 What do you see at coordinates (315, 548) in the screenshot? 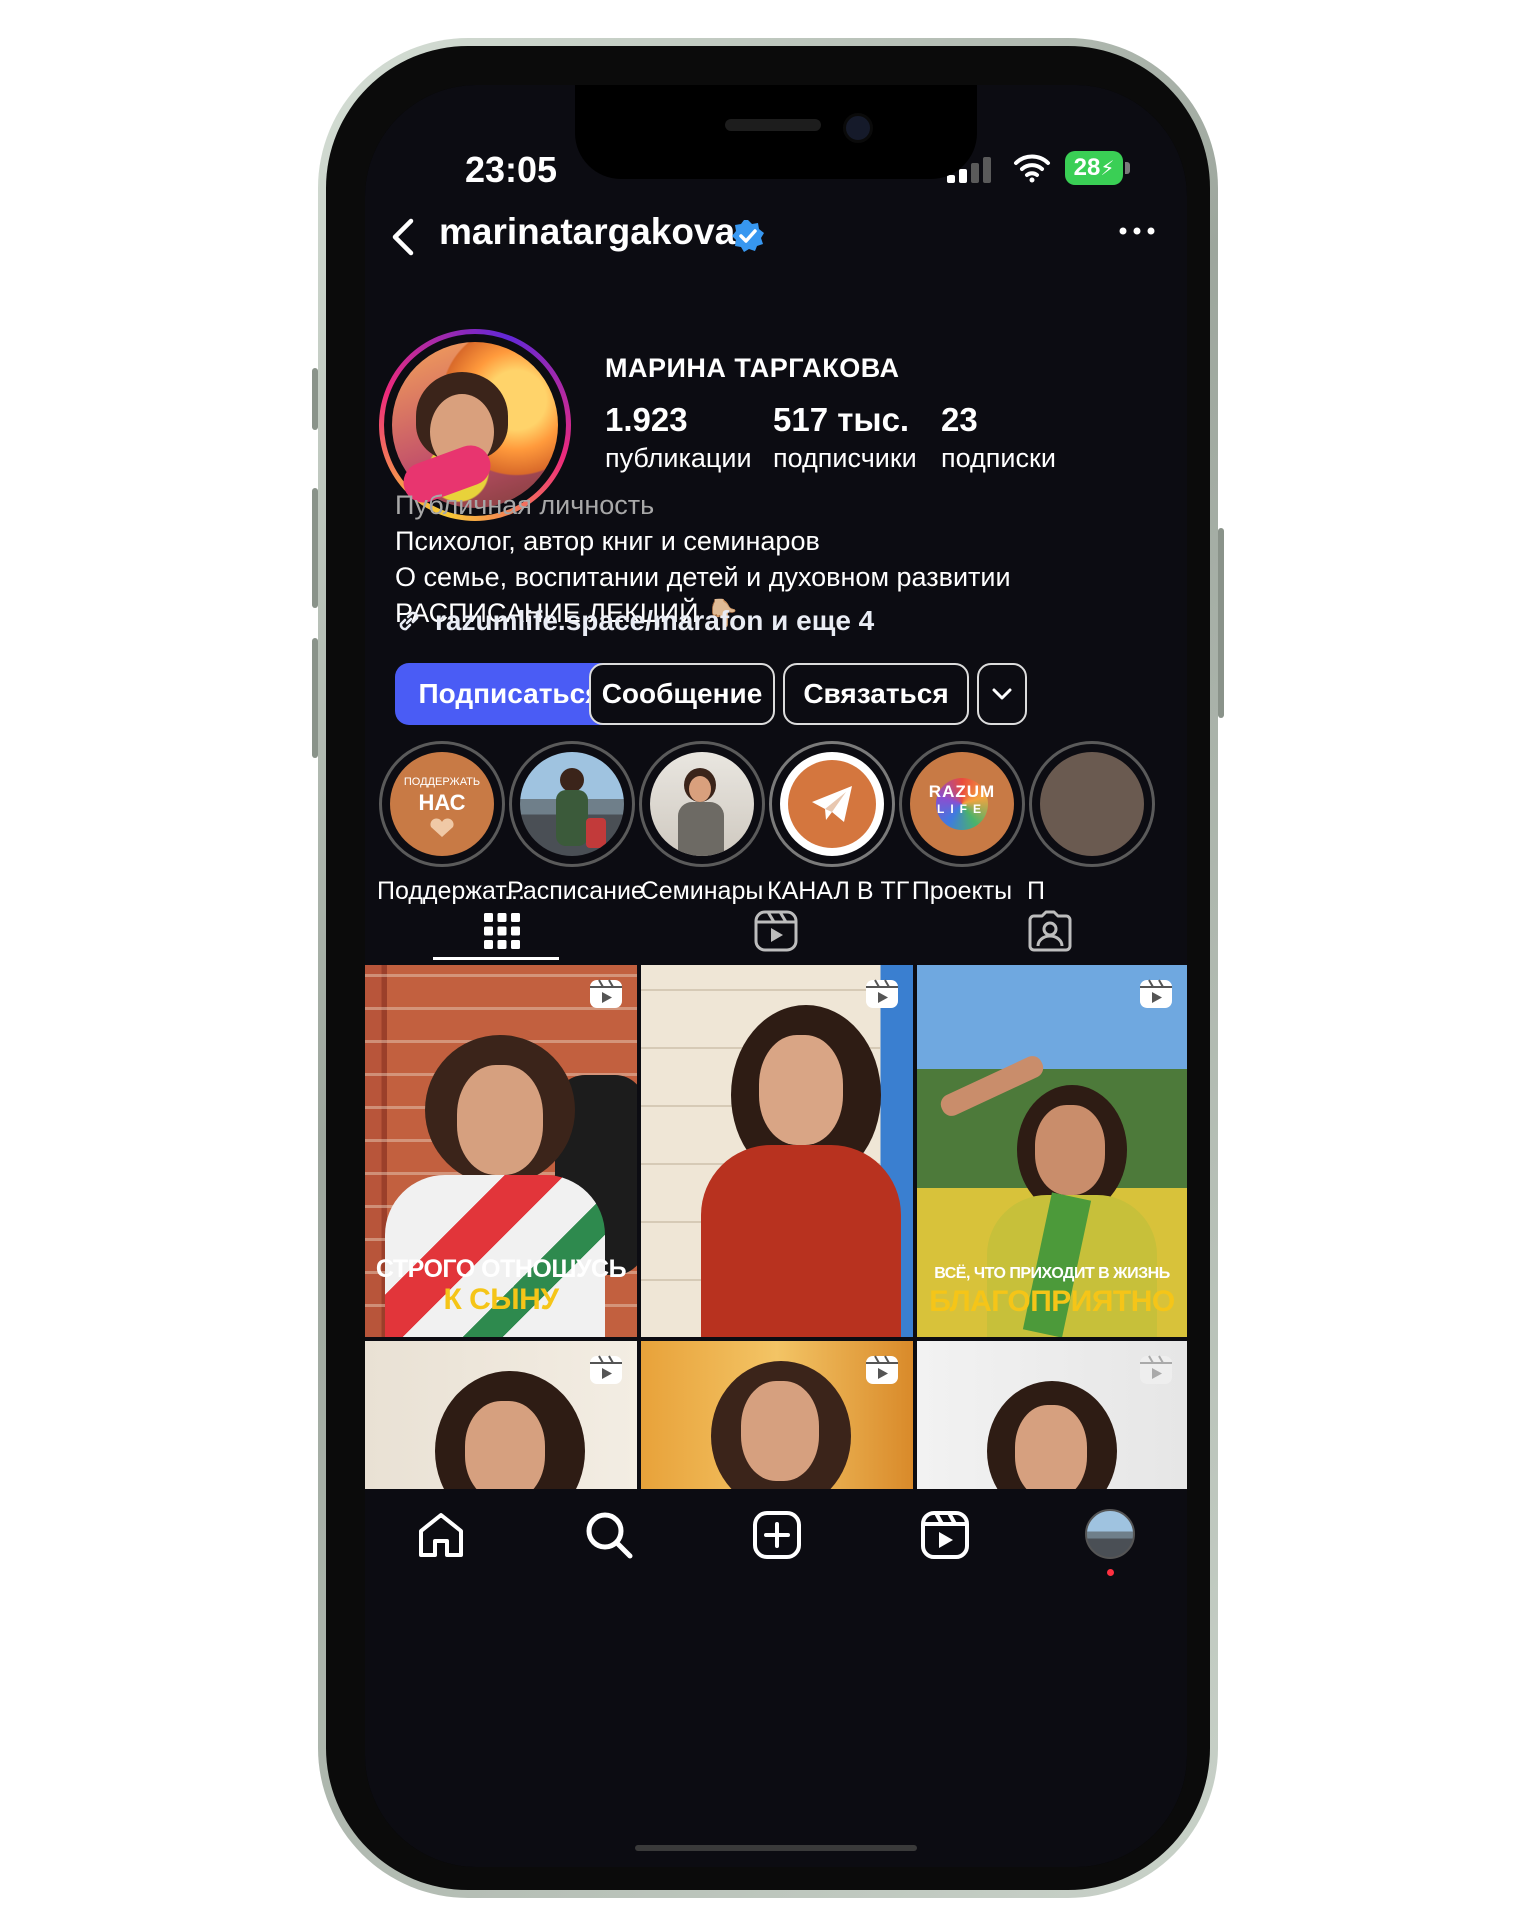
I see `volume-up-button` at bounding box center [315, 548].